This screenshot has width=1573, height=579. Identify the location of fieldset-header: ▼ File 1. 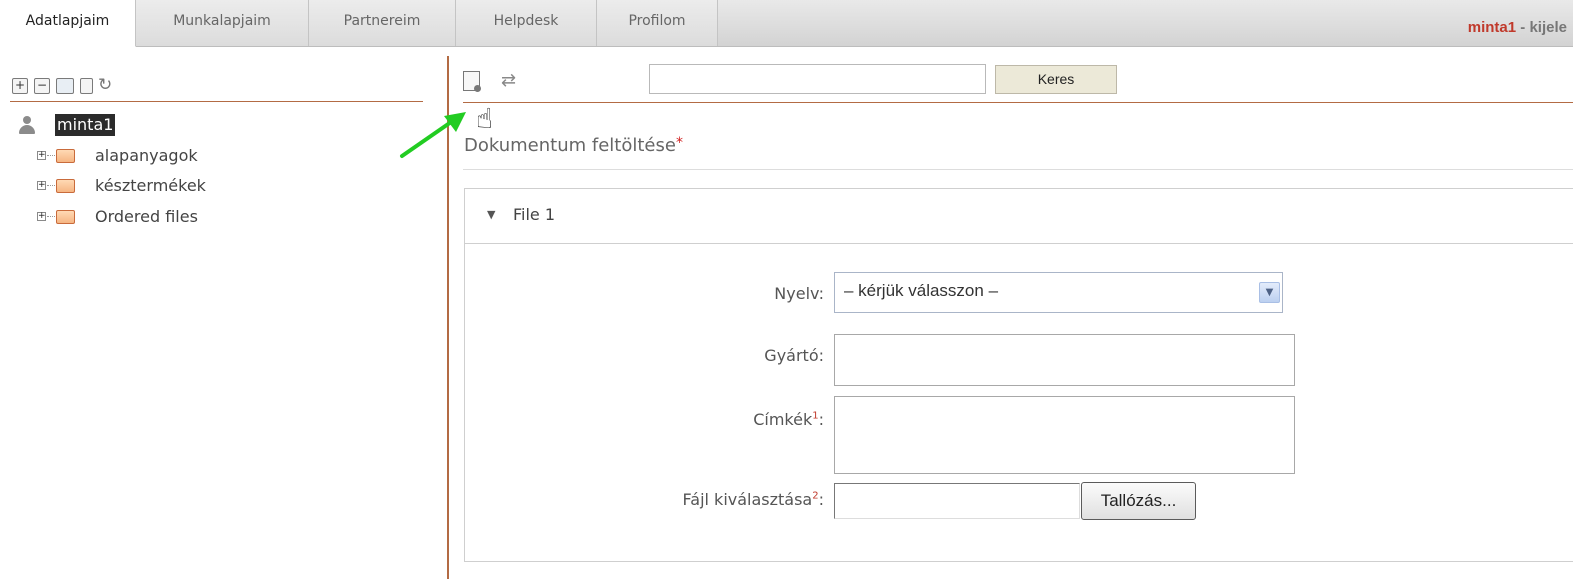
(1019, 216).